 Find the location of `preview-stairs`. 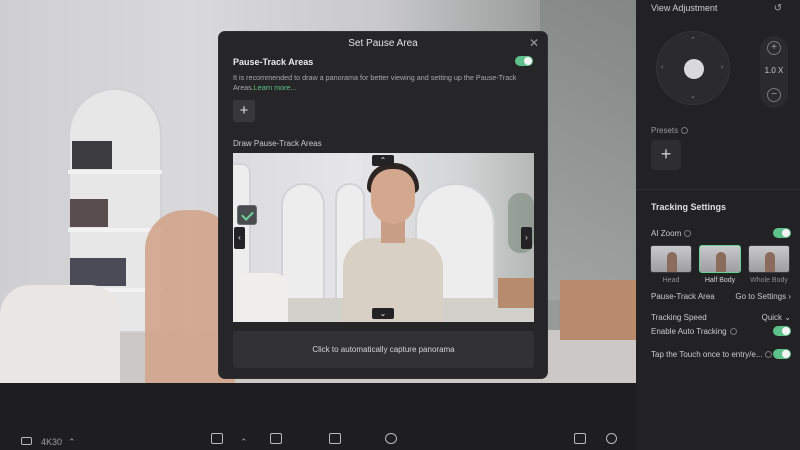

preview-stairs is located at coordinates (598, 310).